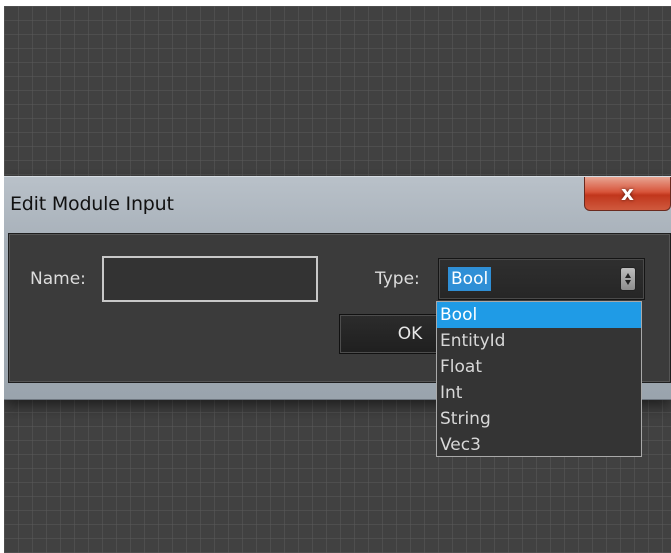  What do you see at coordinates (539, 315) in the screenshot?
I see `dropdown-option-bool: Bool` at bounding box center [539, 315].